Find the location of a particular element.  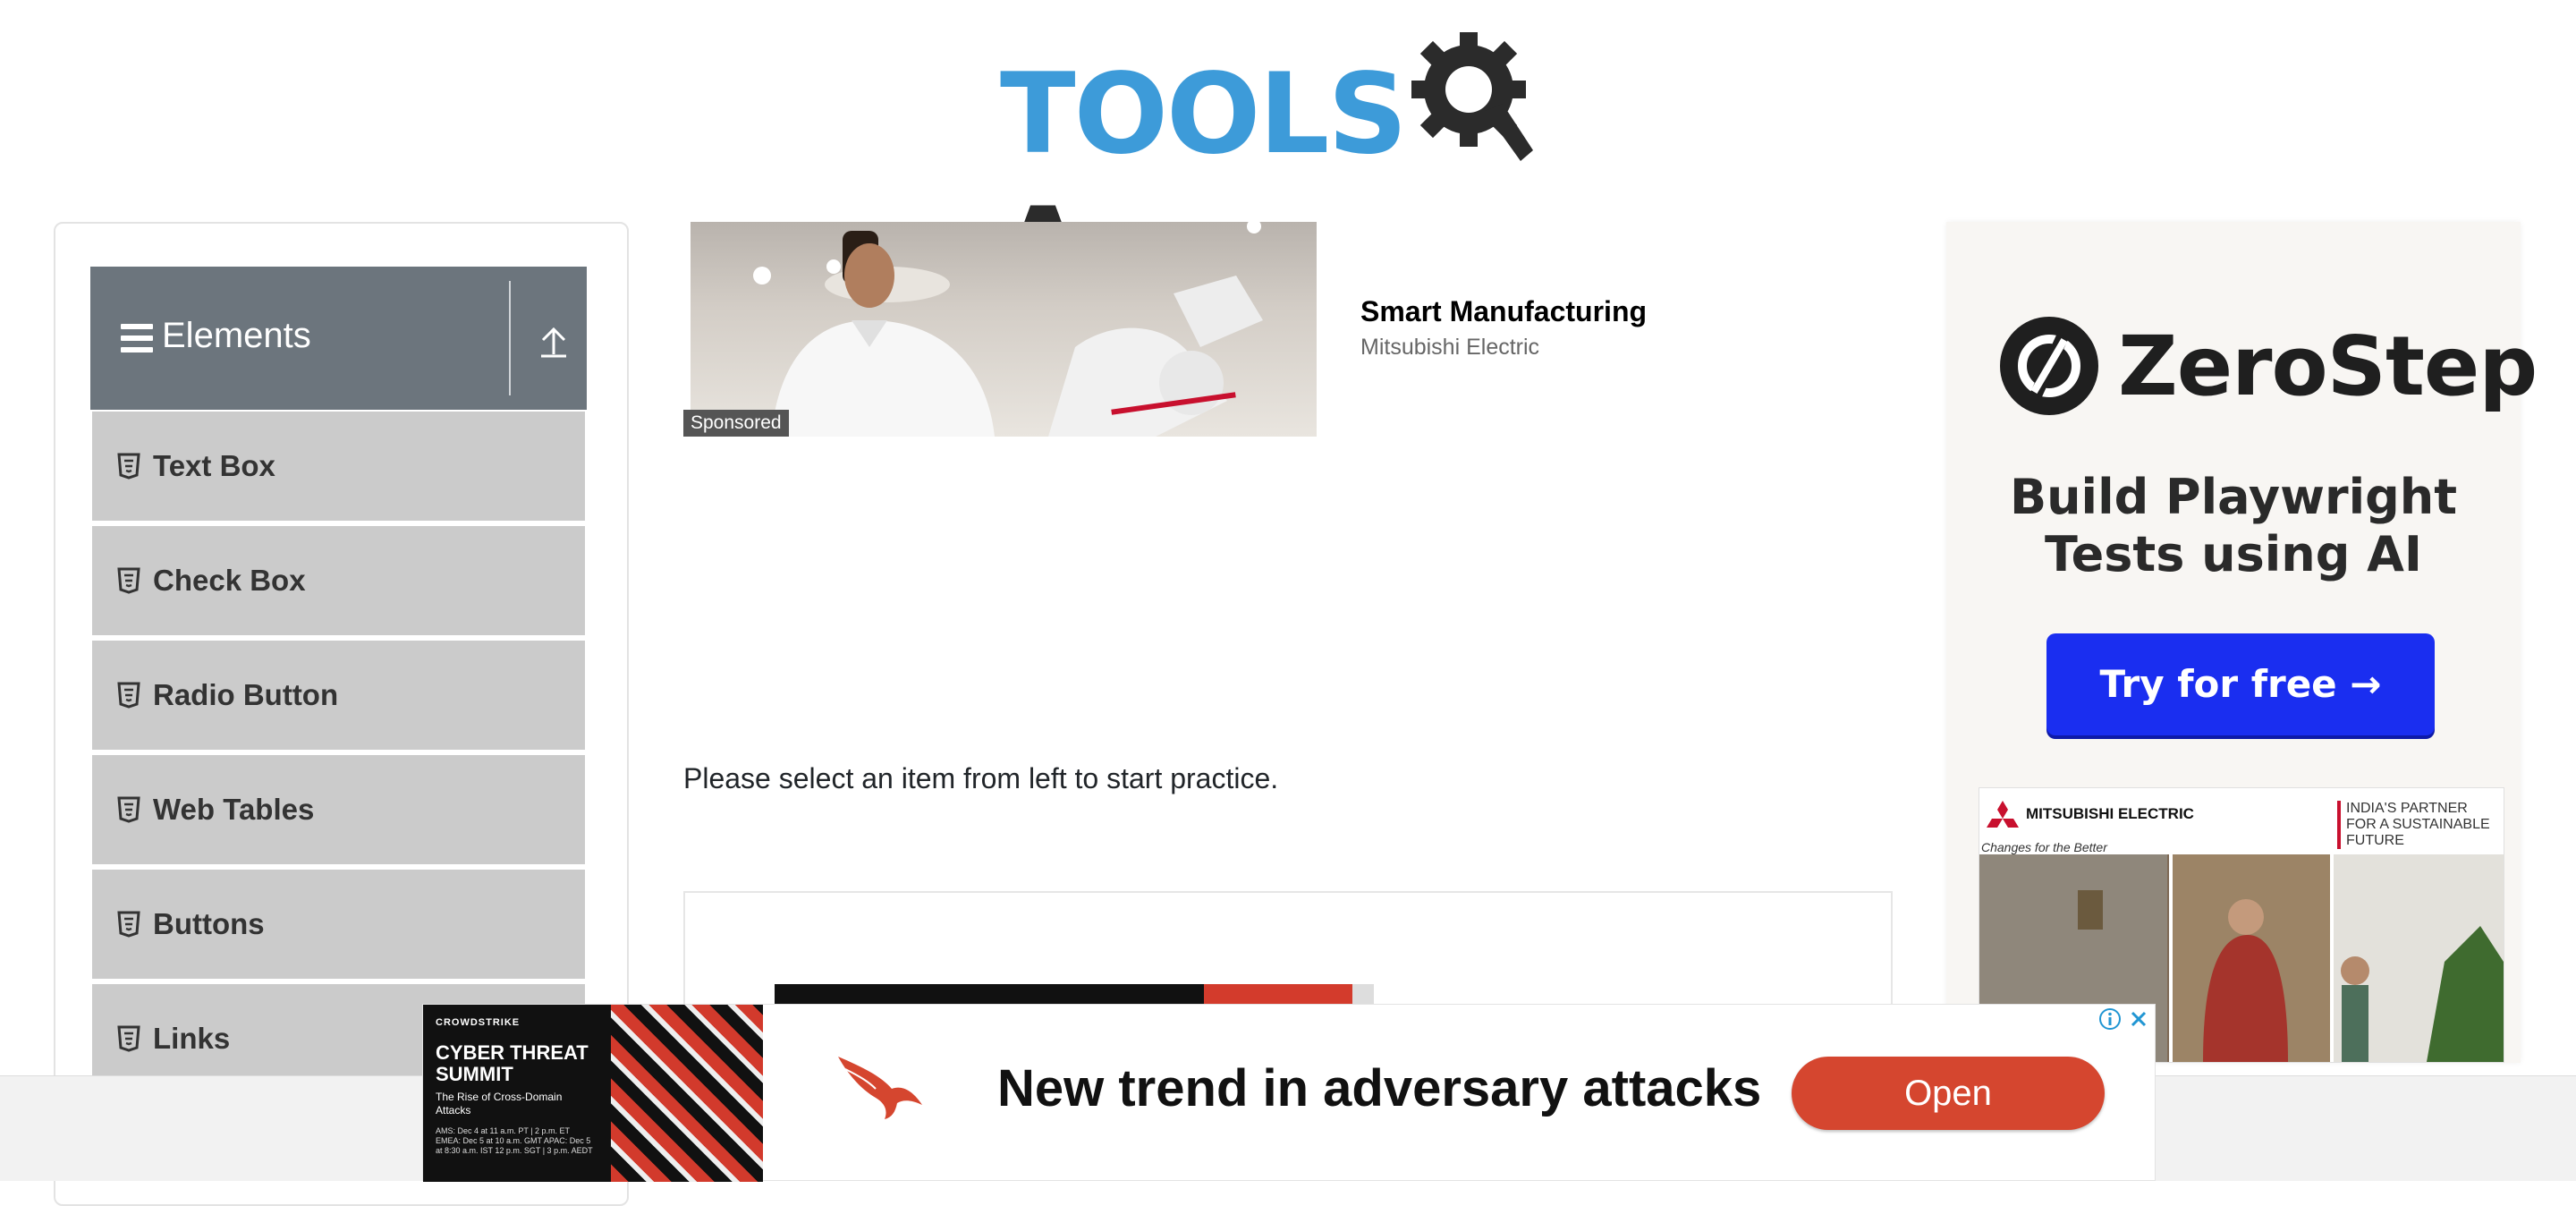

thumbnail-pattern is located at coordinates (687, 1093).